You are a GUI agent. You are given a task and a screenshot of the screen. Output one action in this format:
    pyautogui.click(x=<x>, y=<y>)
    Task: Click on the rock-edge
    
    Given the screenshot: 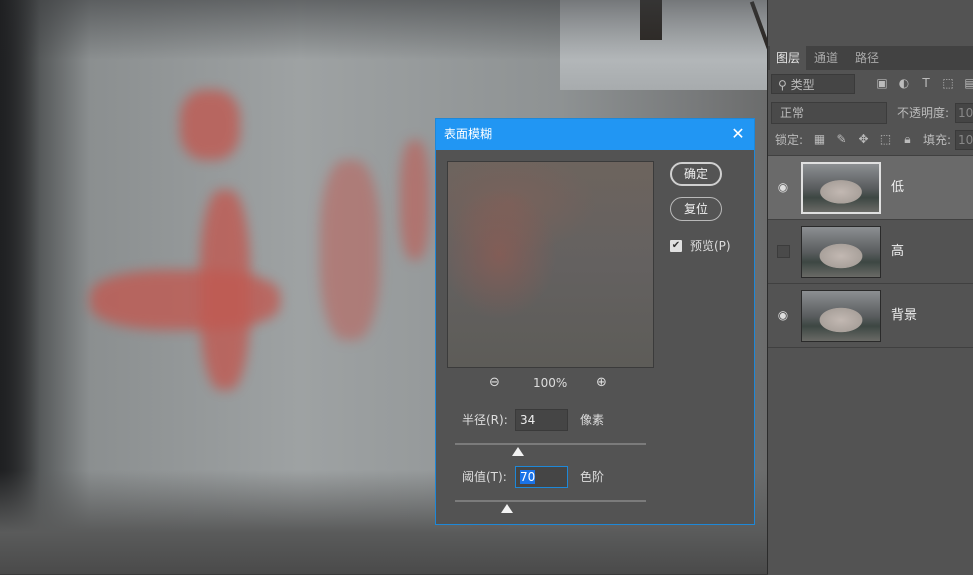 What is the action you would take?
    pyautogui.click(x=383, y=30)
    